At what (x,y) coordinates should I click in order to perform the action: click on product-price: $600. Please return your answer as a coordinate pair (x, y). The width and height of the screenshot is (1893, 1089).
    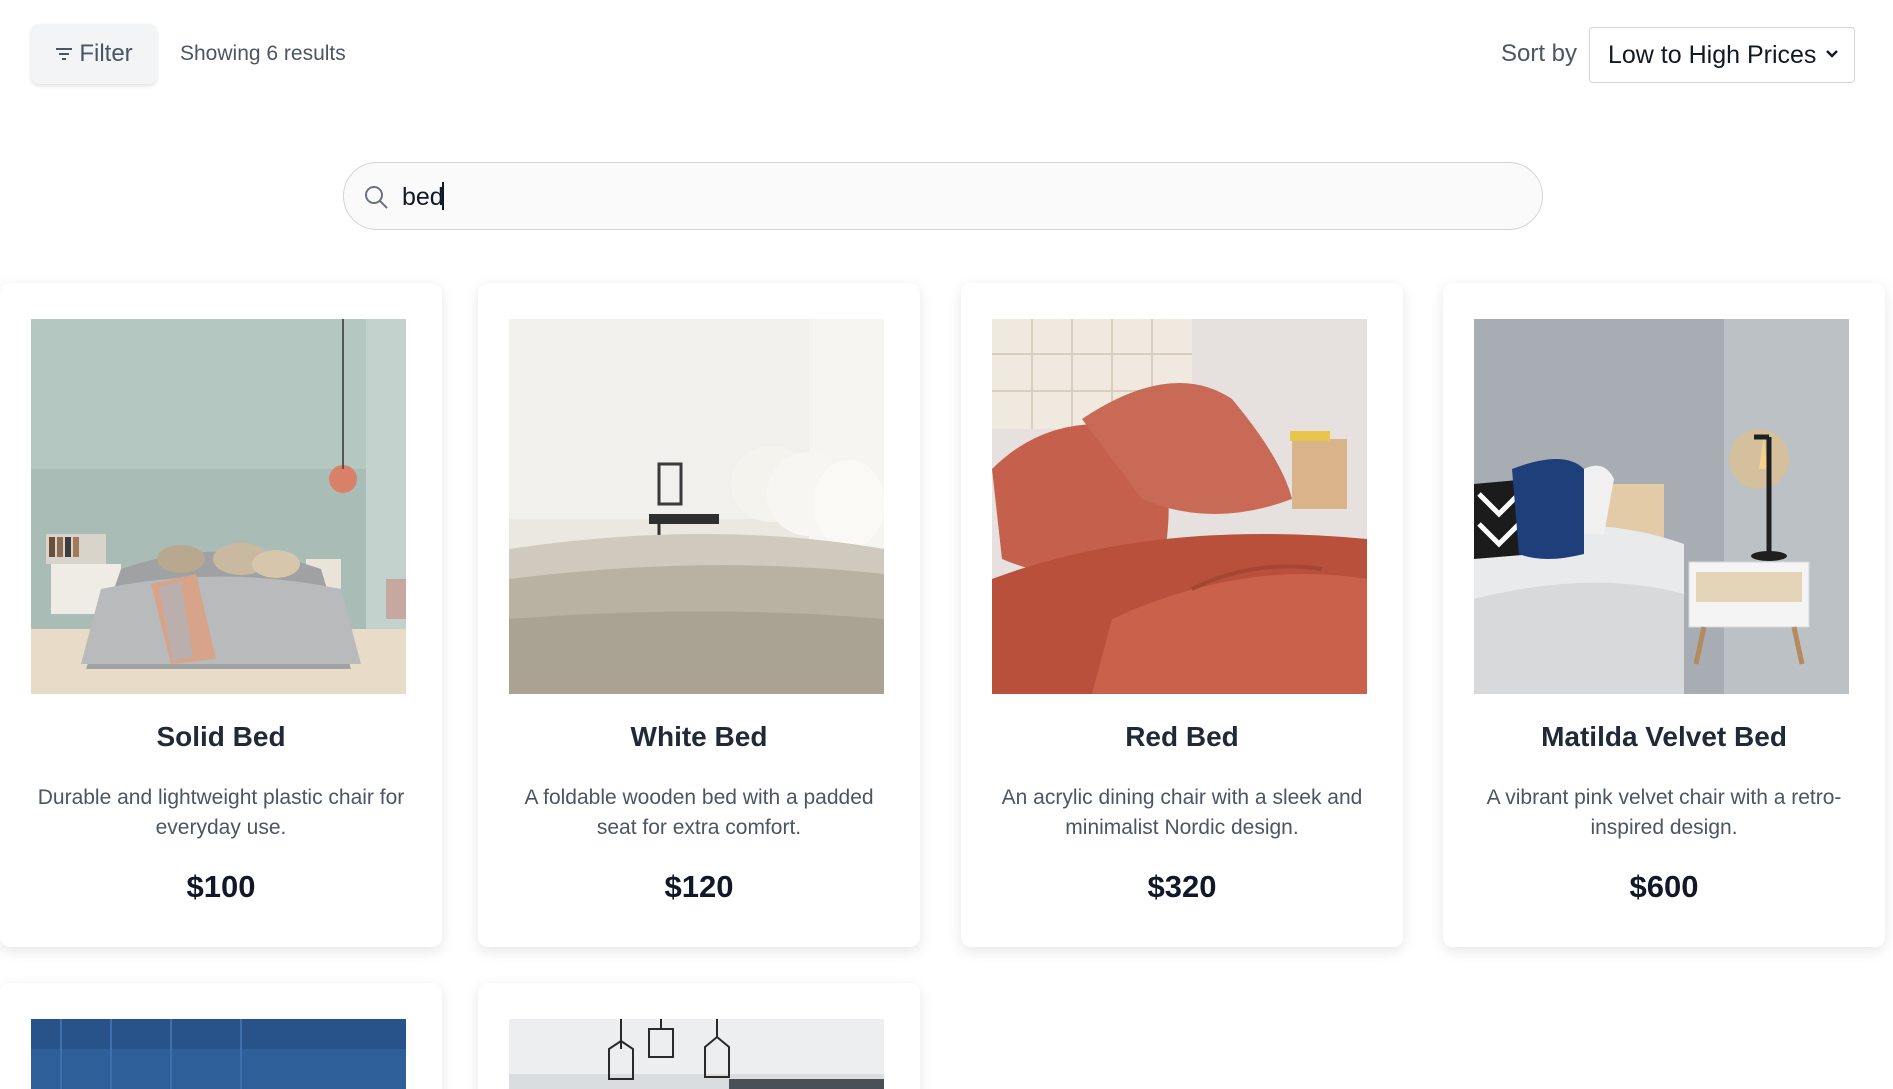
    Looking at the image, I should click on (1664, 886).